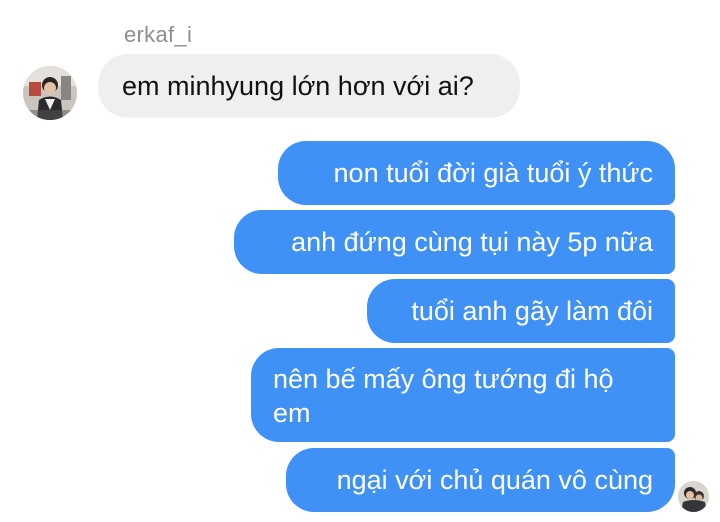 This screenshot has height=522, width=720. I want to click on outgoing-message-bubble: tuổi anh gãy làm đôi, so click(521, 311).